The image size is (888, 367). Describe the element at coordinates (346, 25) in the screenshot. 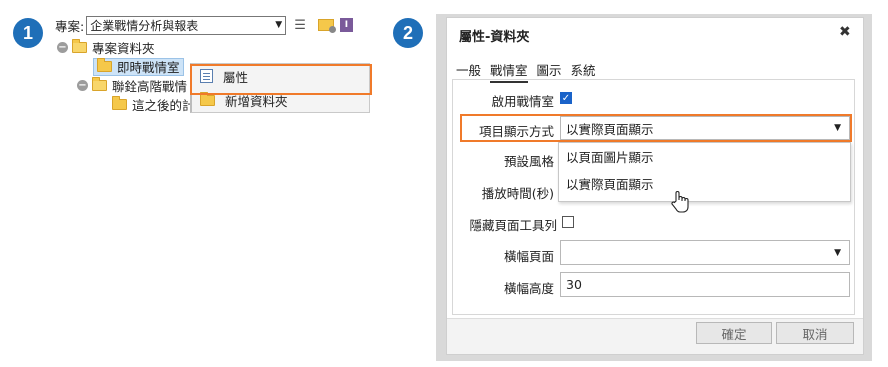

I see `import-icon: I` at that location.